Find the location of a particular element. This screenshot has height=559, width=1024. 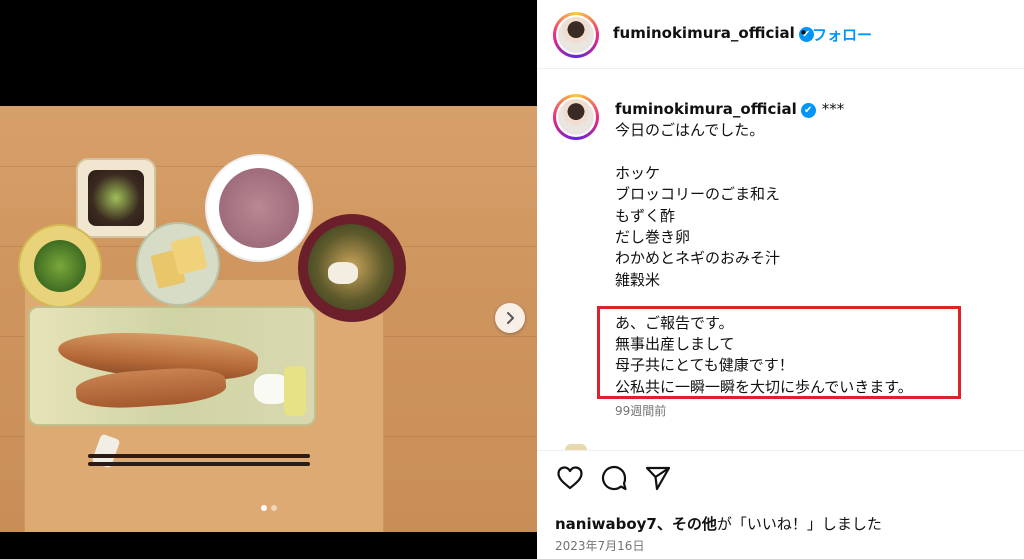

caption-avatar is located at coordinates (576, 117).